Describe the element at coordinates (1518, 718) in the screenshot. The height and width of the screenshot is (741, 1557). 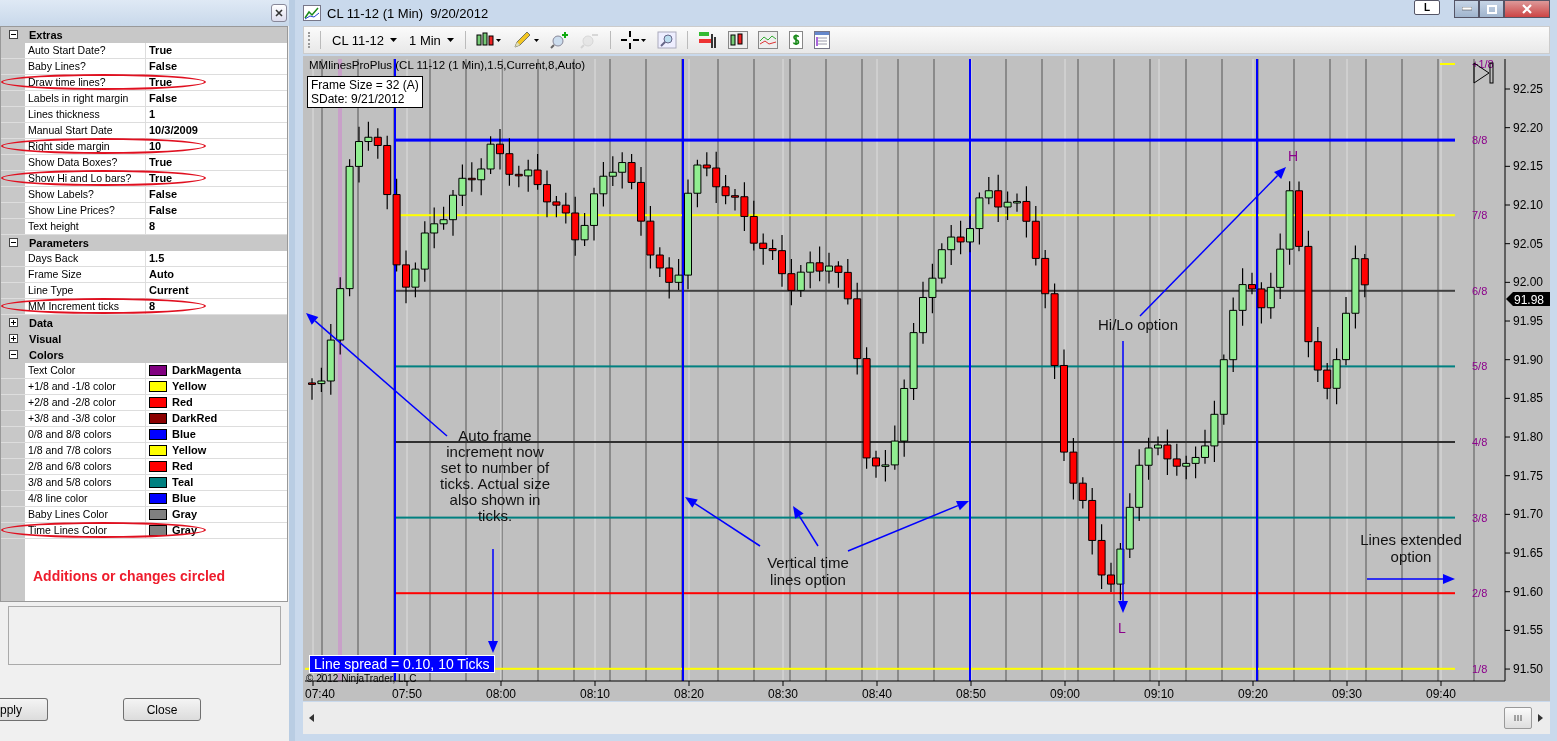
I see `scroll-thumb` at that location.